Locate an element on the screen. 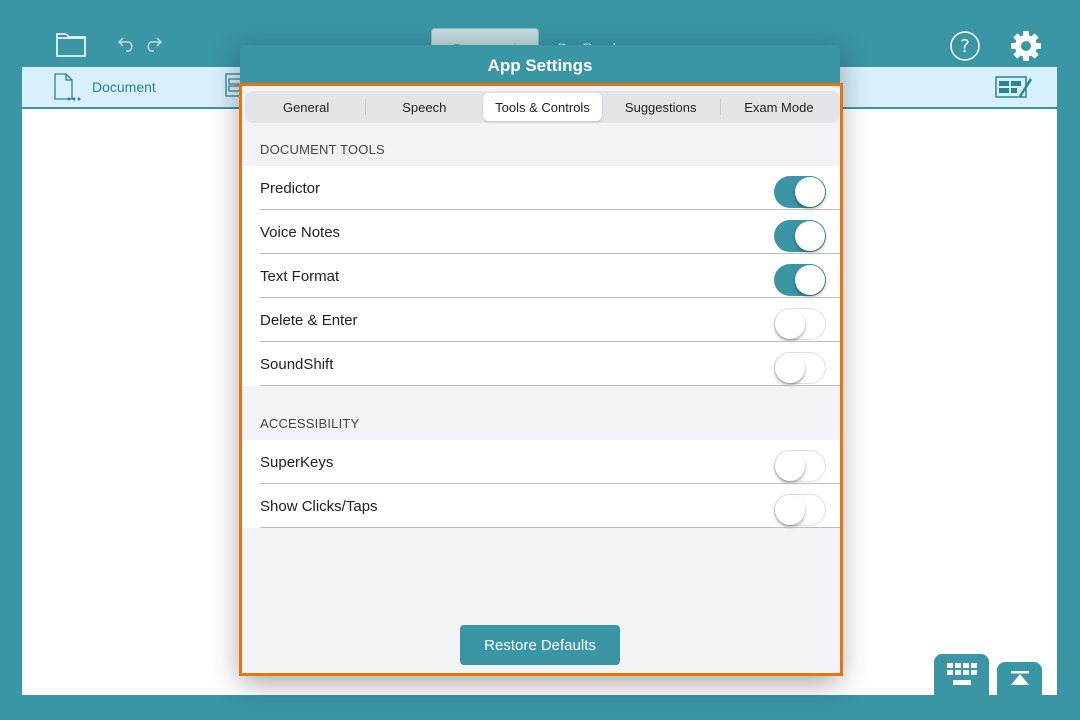 The height and width of the screenshot is (720, 1080). setting-label: Show Clicks/Taps is located at coordinates (319, 506).